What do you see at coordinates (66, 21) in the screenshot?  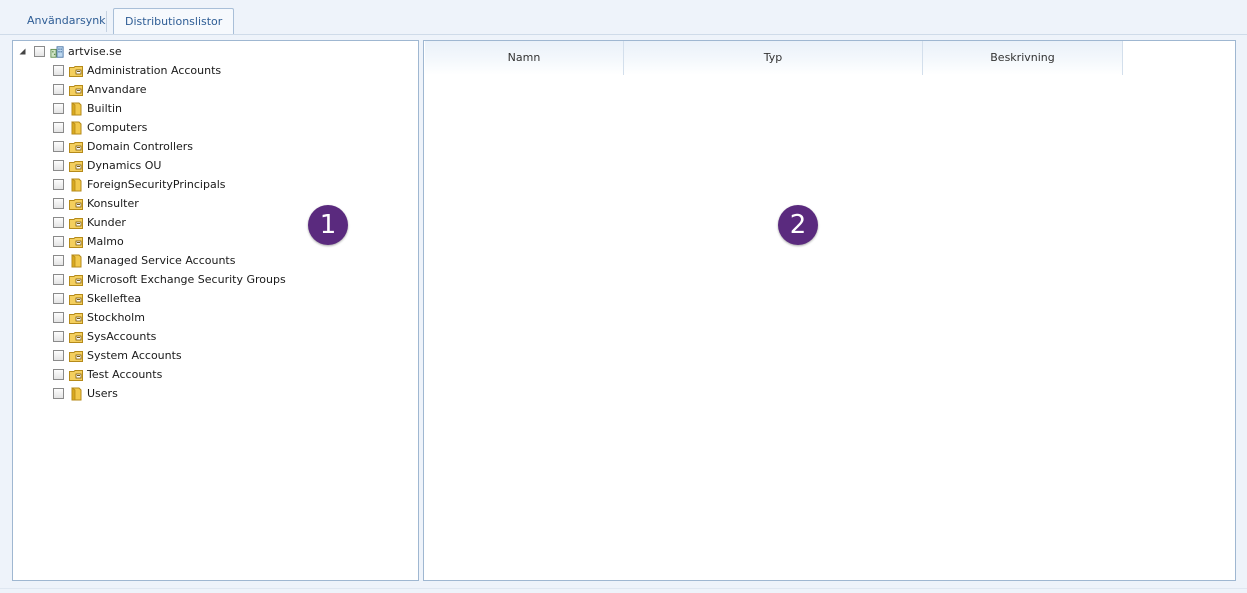 I see `tab-anvandarsynk: Användarsynk` at bounding box center [66, 21].